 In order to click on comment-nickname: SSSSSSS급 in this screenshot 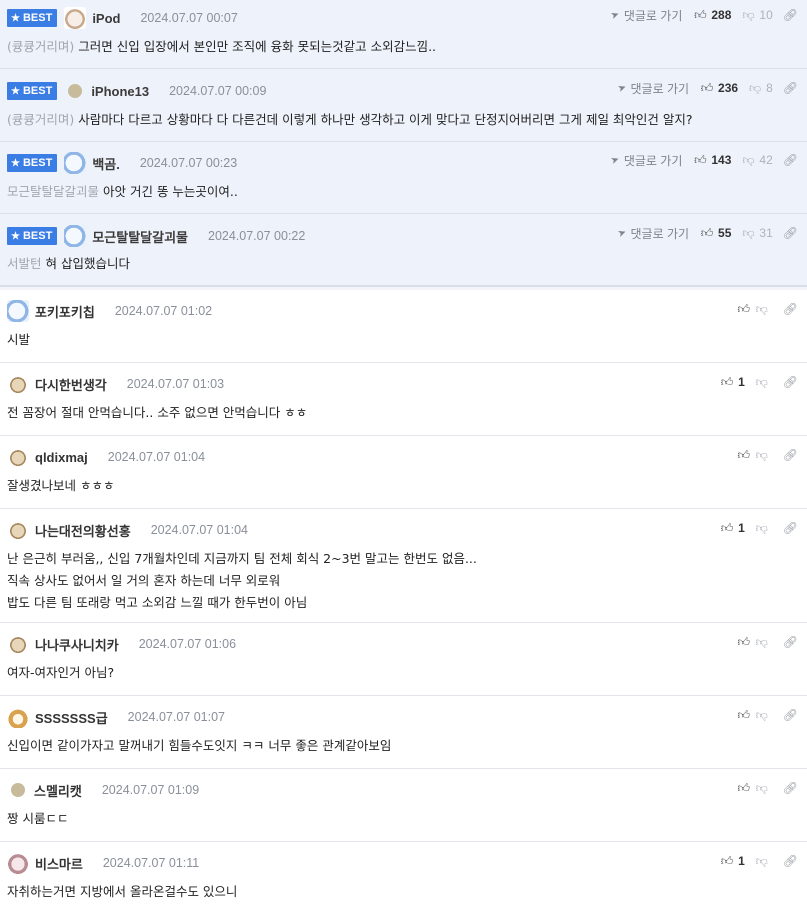, I will do `click(71, 717)`.